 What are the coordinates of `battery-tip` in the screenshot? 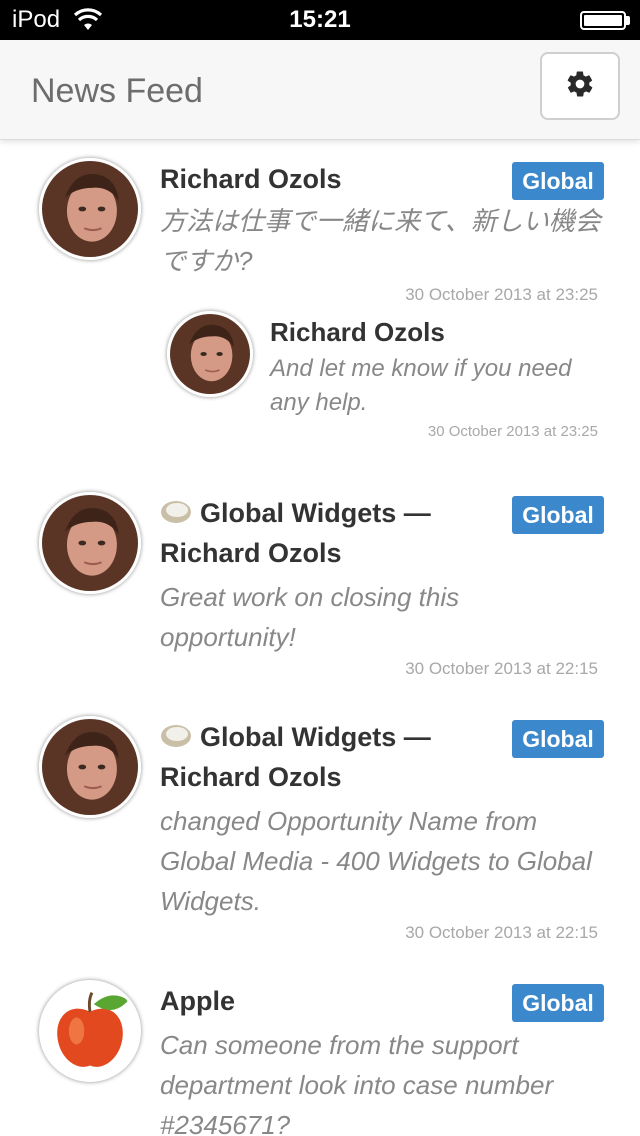 It's located at (628, 20).